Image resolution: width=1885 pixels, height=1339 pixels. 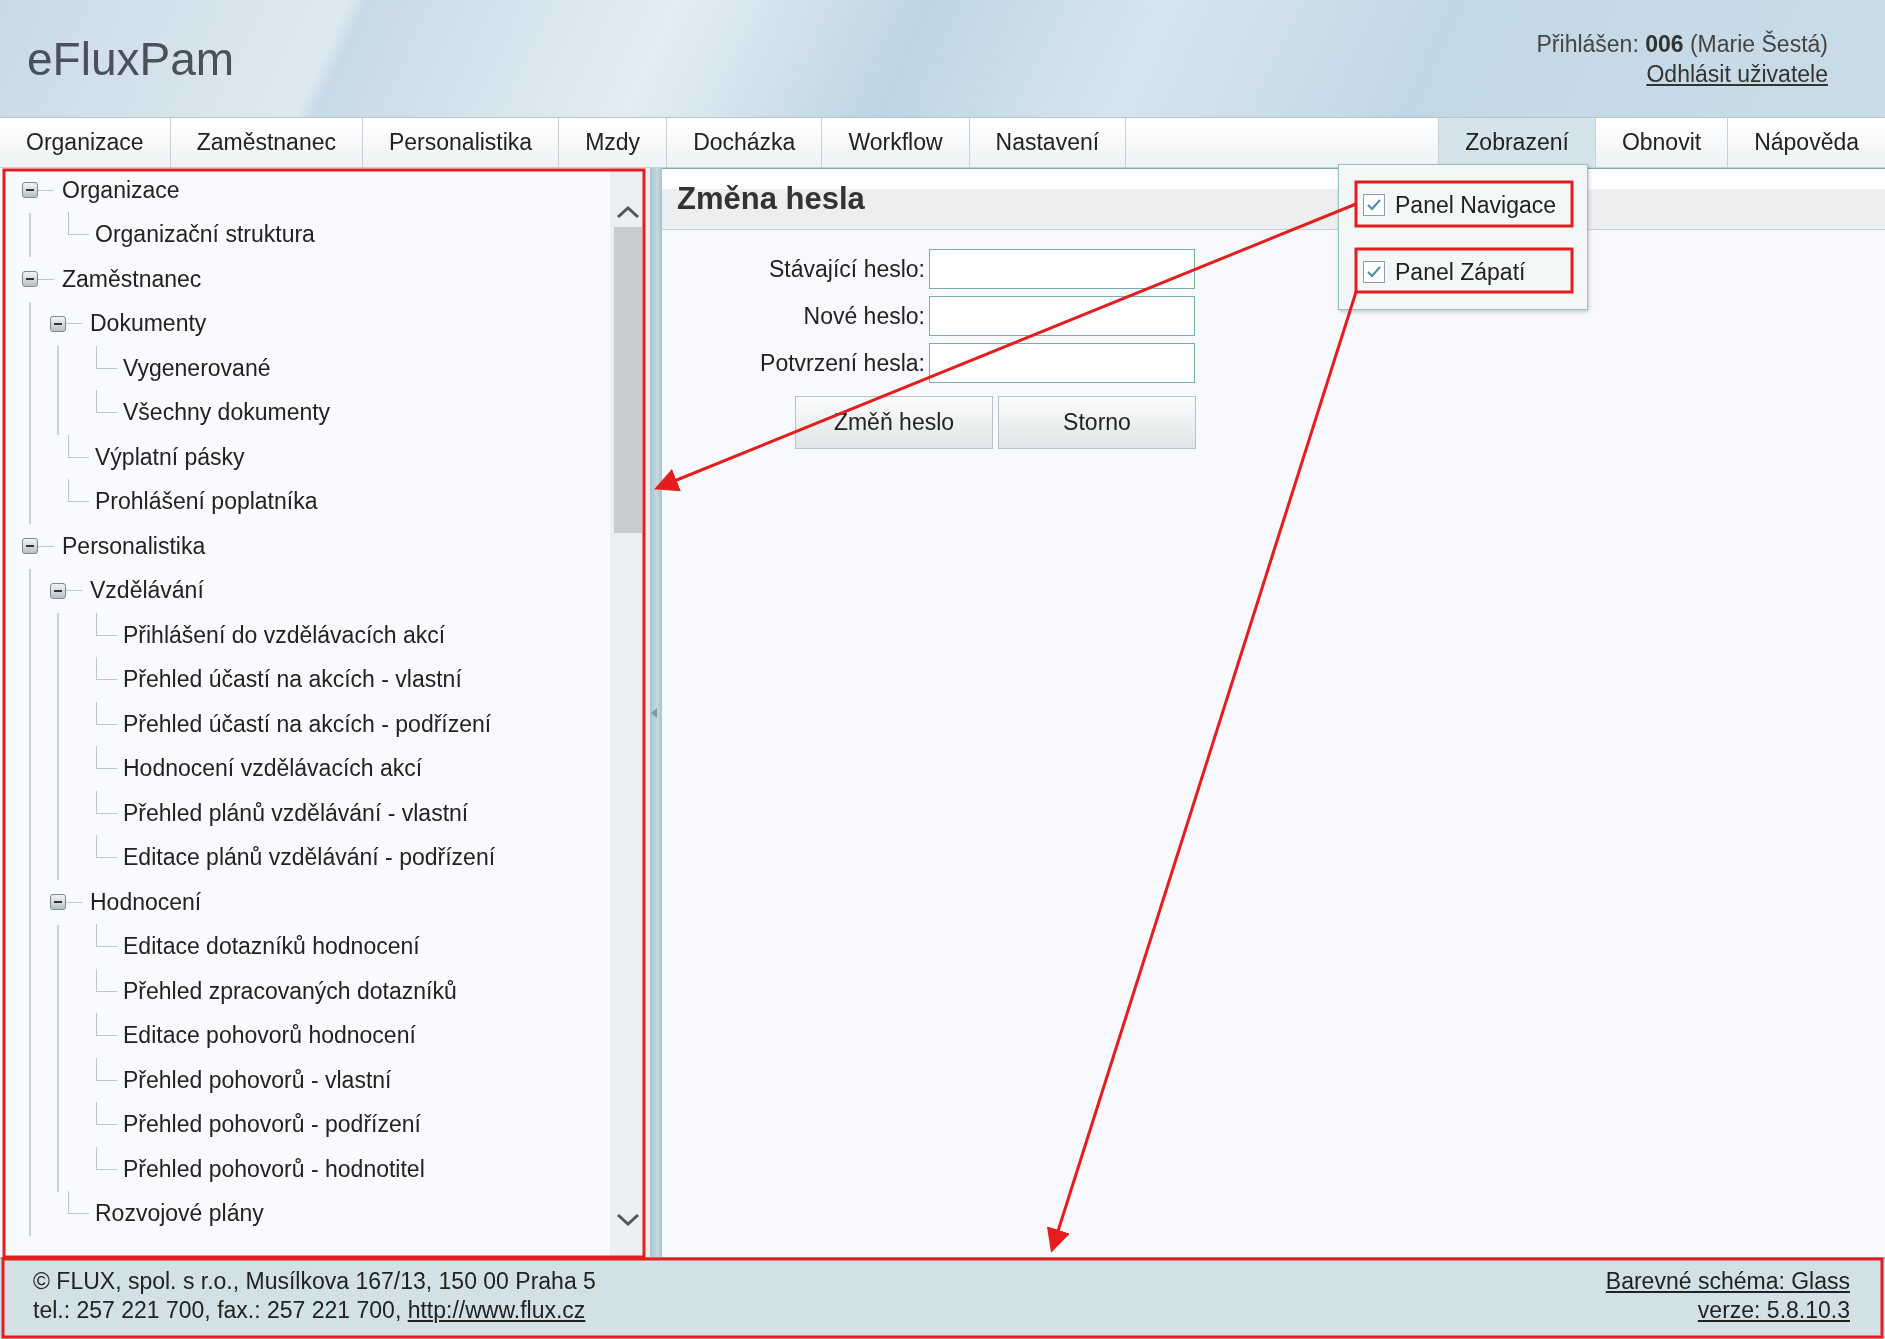 What do you see at coordinates (134, 546) in the screenshot?
I see `tree-item: Personalistika` at bounding box center [134, 546].